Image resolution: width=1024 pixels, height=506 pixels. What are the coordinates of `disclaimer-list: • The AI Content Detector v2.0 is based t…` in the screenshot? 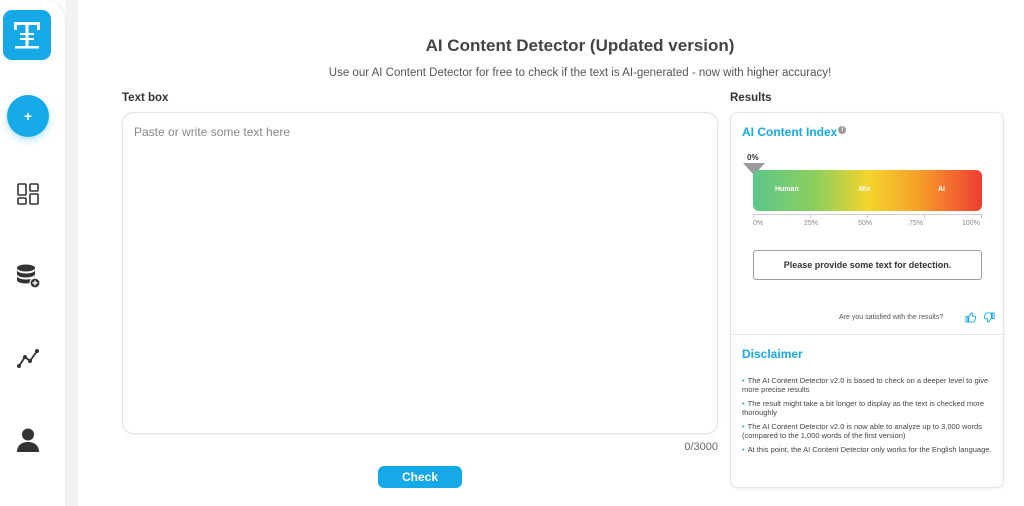 It's located at (870, 418).